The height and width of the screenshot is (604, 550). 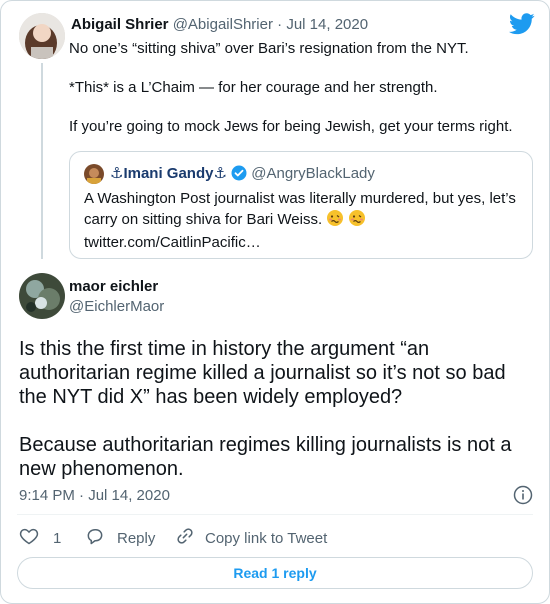 I want to click on heart-icon, so click(x=29, y=538).